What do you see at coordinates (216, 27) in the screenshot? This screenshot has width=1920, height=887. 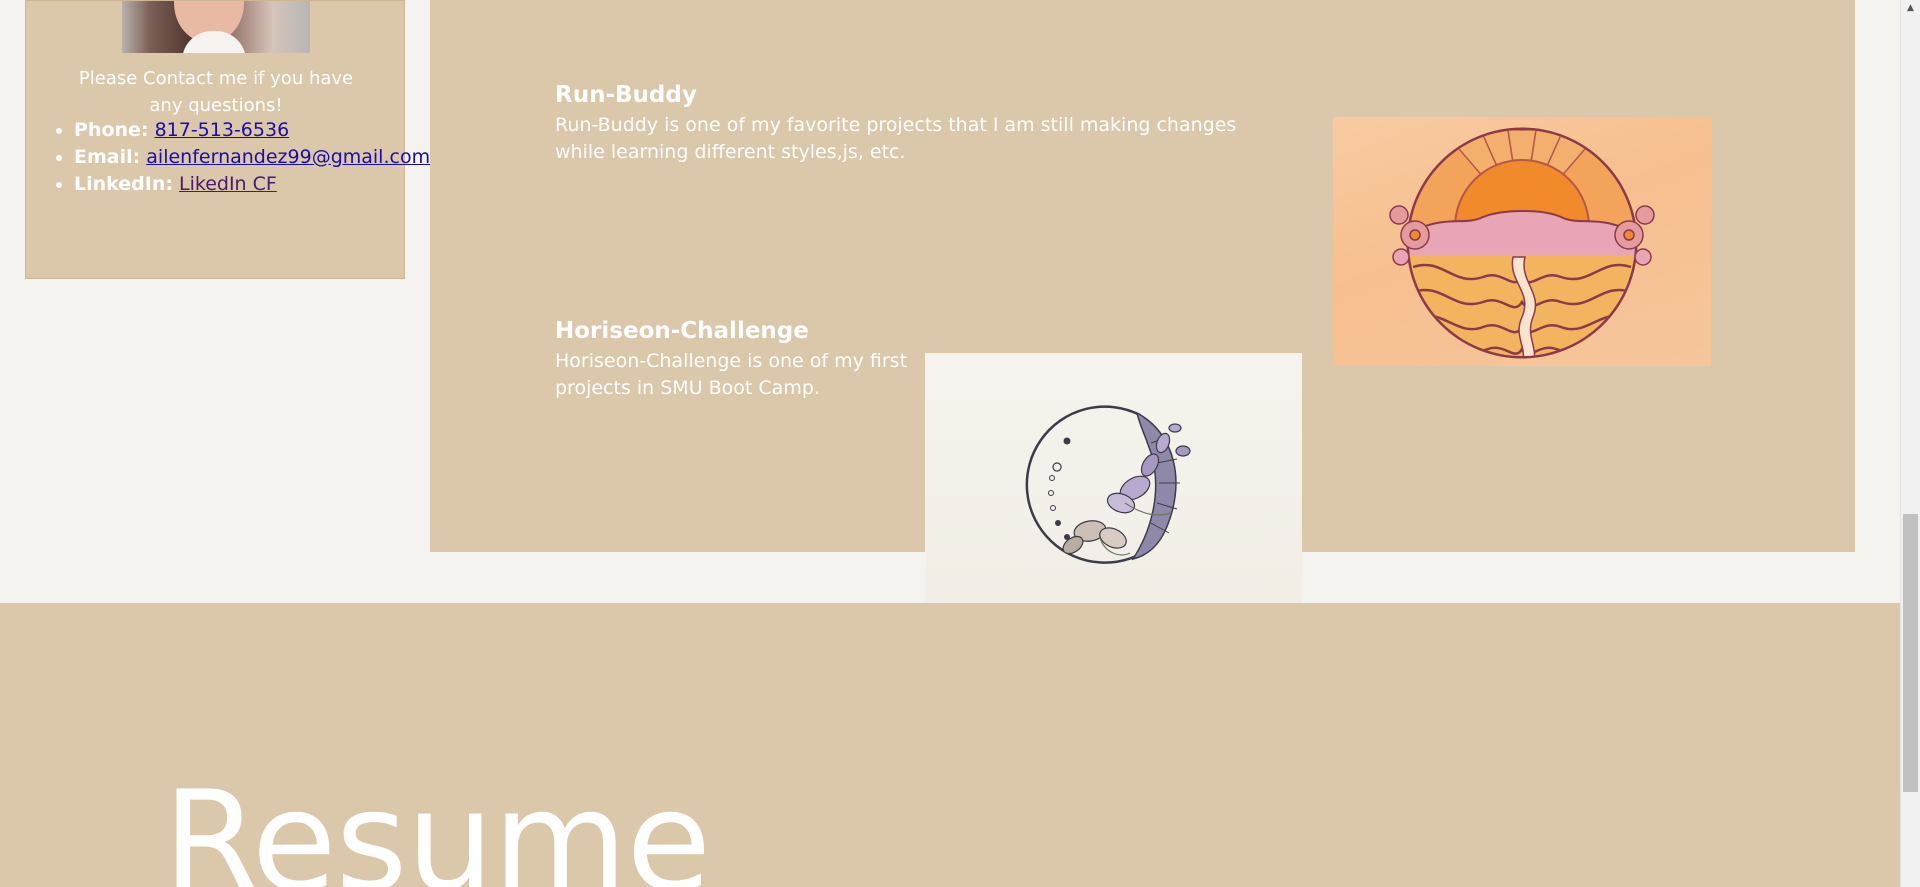 I see `avatar` at bounding box center [216, 27].